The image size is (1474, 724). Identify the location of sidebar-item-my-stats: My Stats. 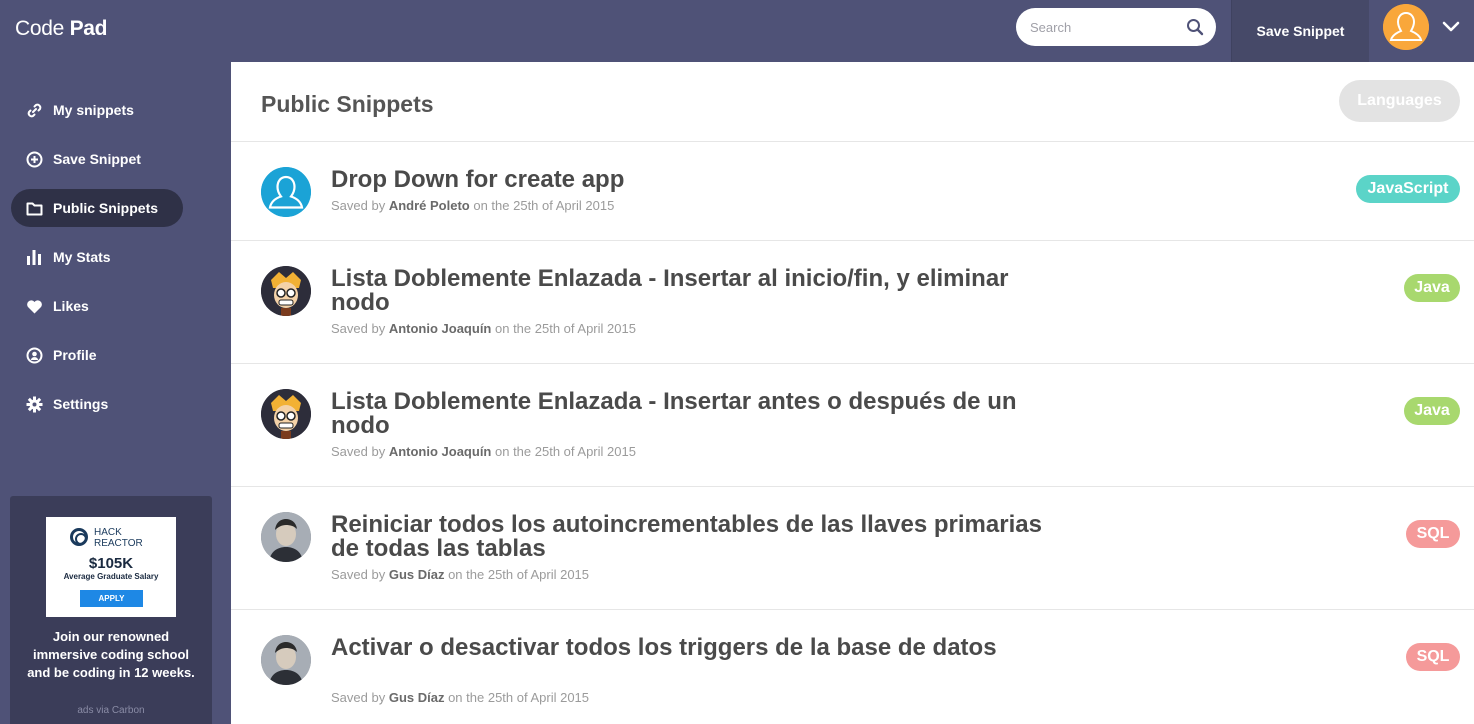
(97, 257).